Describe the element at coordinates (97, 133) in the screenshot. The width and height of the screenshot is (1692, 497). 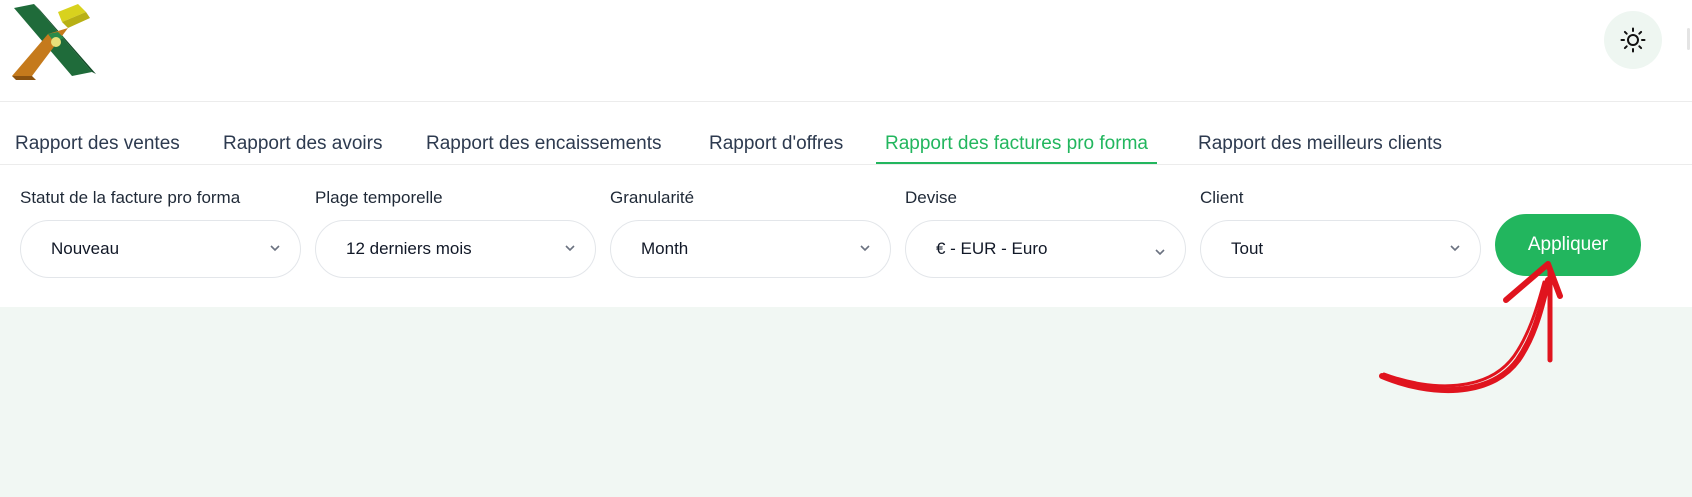
I see `tab-sales-report: Rapport des ventes` at that location.